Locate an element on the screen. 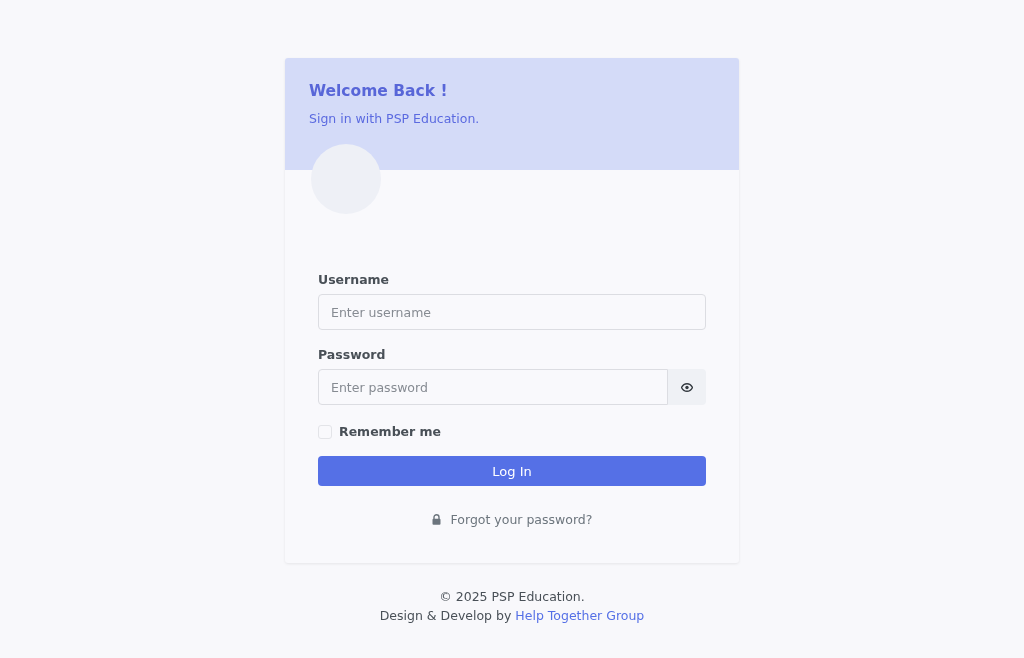  password-label: Password is located at coordinates (352, 354).